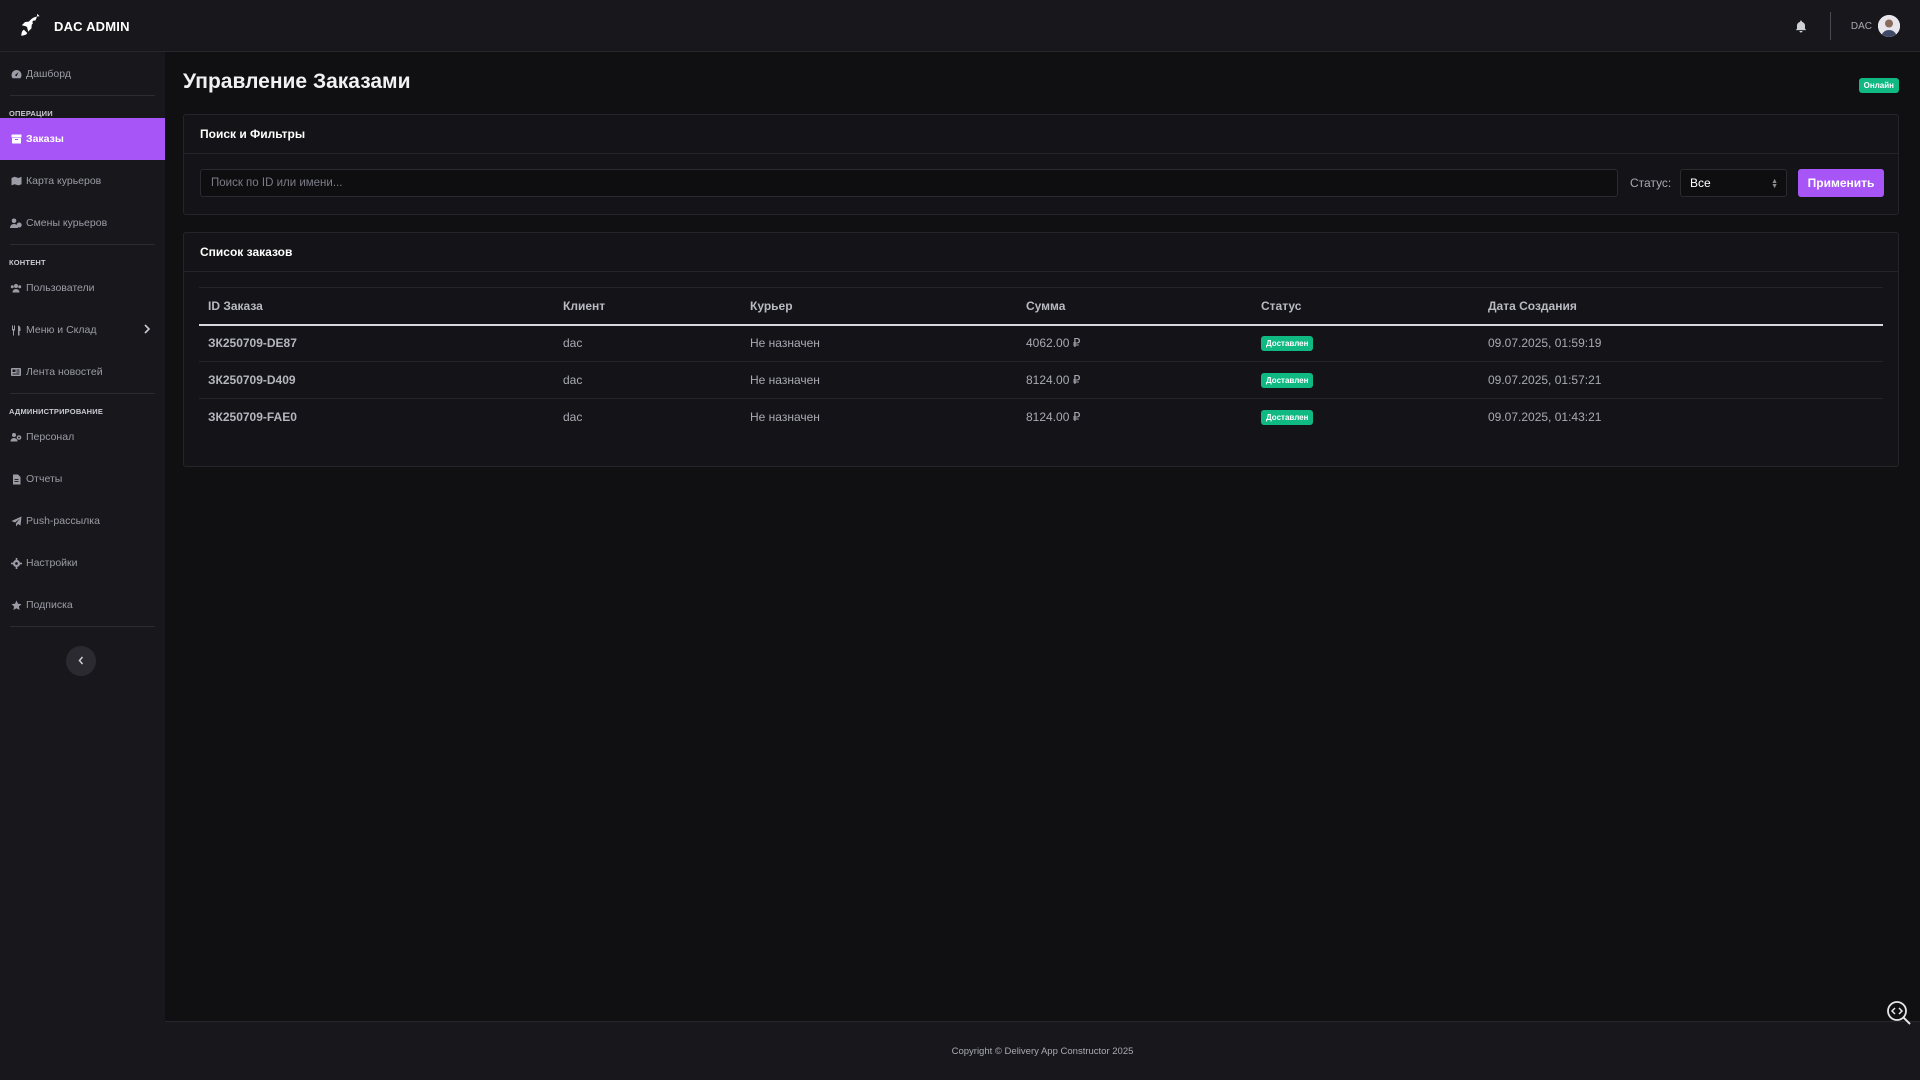 The height and width of the screenshot is (1080, 1920). What do you see at coordinates (16, 330) in the screenshot?
I see `utensils-icon` at bounding box center [16, 330].